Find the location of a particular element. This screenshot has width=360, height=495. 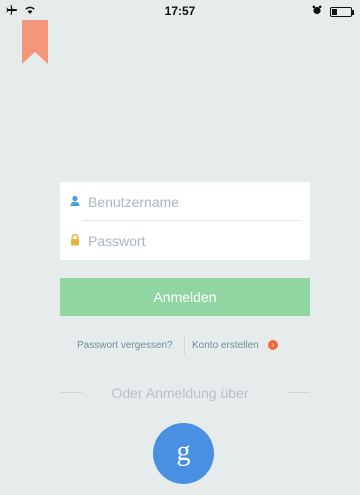

login-form is located at coordinates (185, 221).